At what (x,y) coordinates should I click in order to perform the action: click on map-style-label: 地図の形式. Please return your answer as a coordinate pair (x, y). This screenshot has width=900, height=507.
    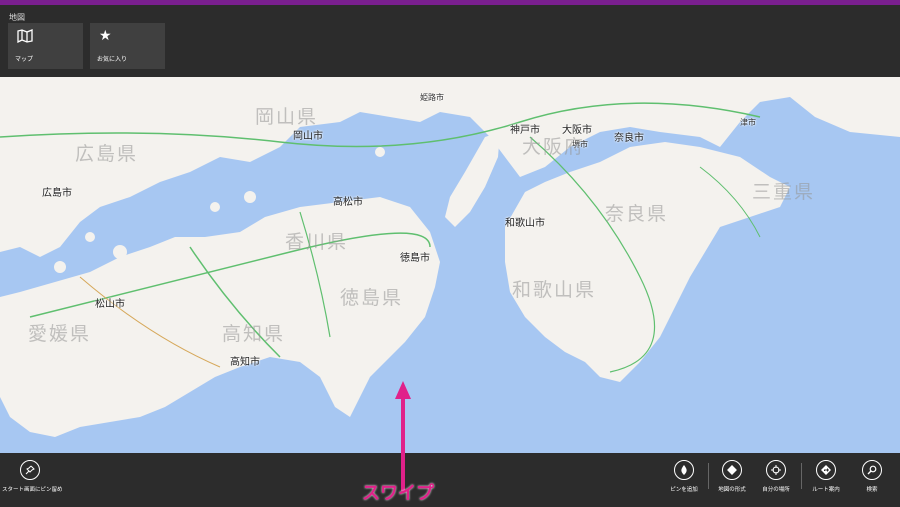
    Looking at the image, I should click on (732, 490).